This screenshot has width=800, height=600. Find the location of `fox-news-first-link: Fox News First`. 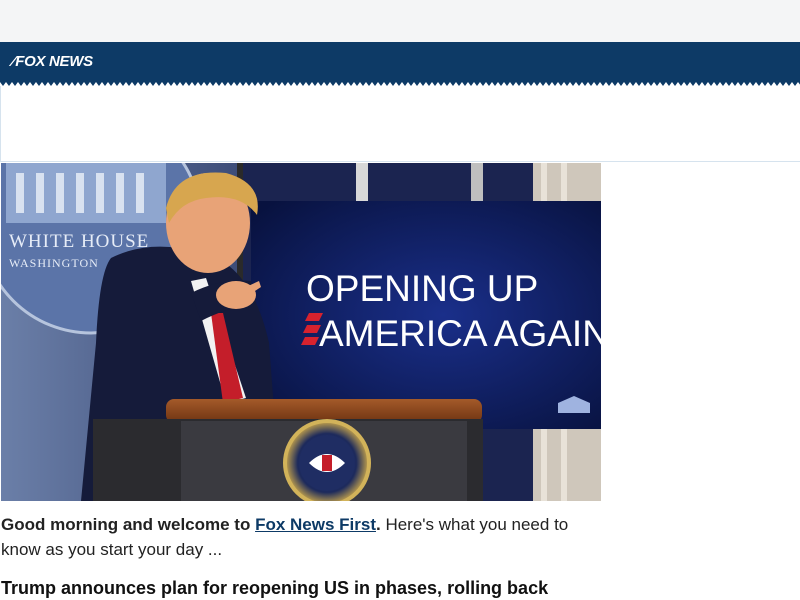

fox-news-first-link: Fox News First is located at coordinates (315, 524).